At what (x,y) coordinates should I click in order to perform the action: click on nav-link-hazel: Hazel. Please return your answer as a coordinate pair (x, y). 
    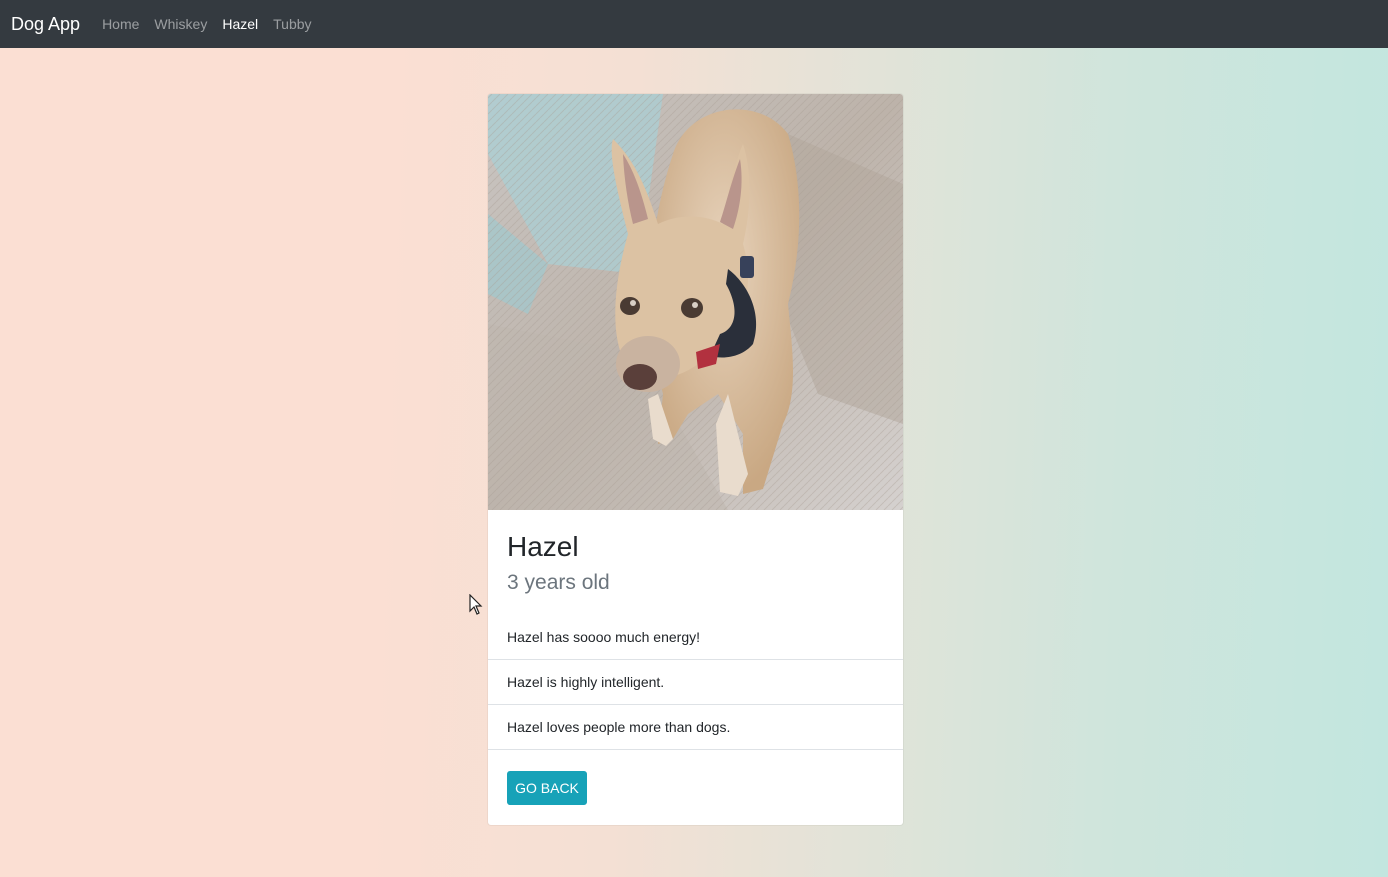
    Looking at the image, I should click on (240, 24).